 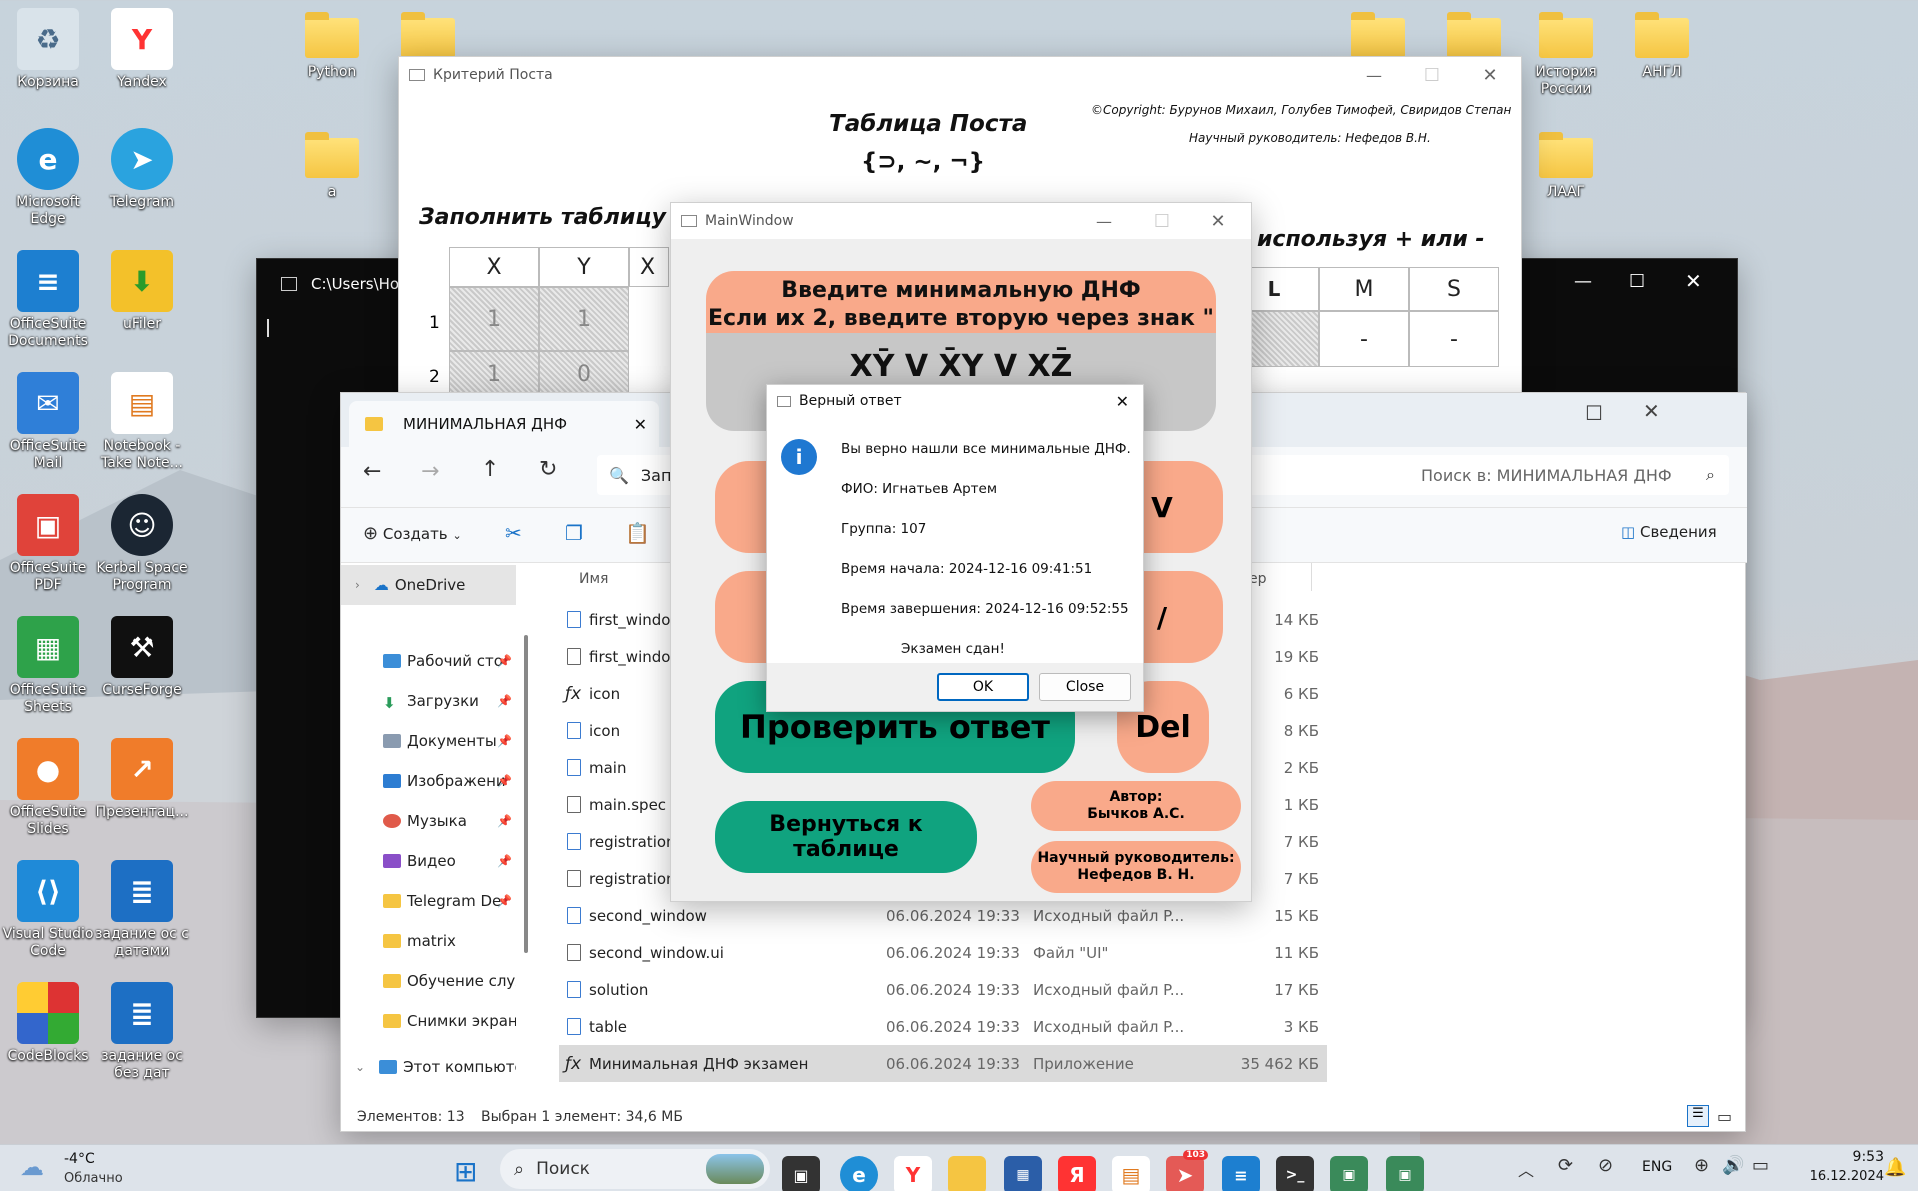 What do you see at coordinates (142, 1032) in the screenshot?
I see `desktop-icon-zadanie2: ≣ задание ос без дат` at bounding box center [142, 1032].